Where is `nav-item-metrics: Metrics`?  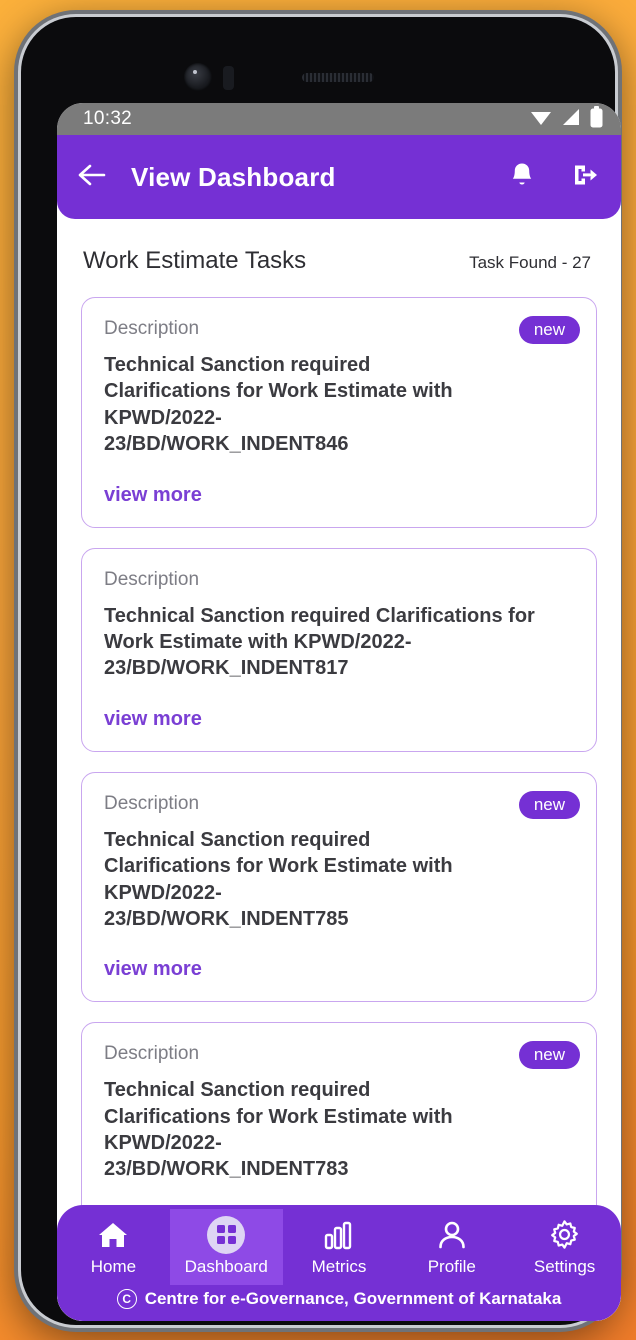 nav-item-metrics: Metrics is located at coordinates (339, 1247).